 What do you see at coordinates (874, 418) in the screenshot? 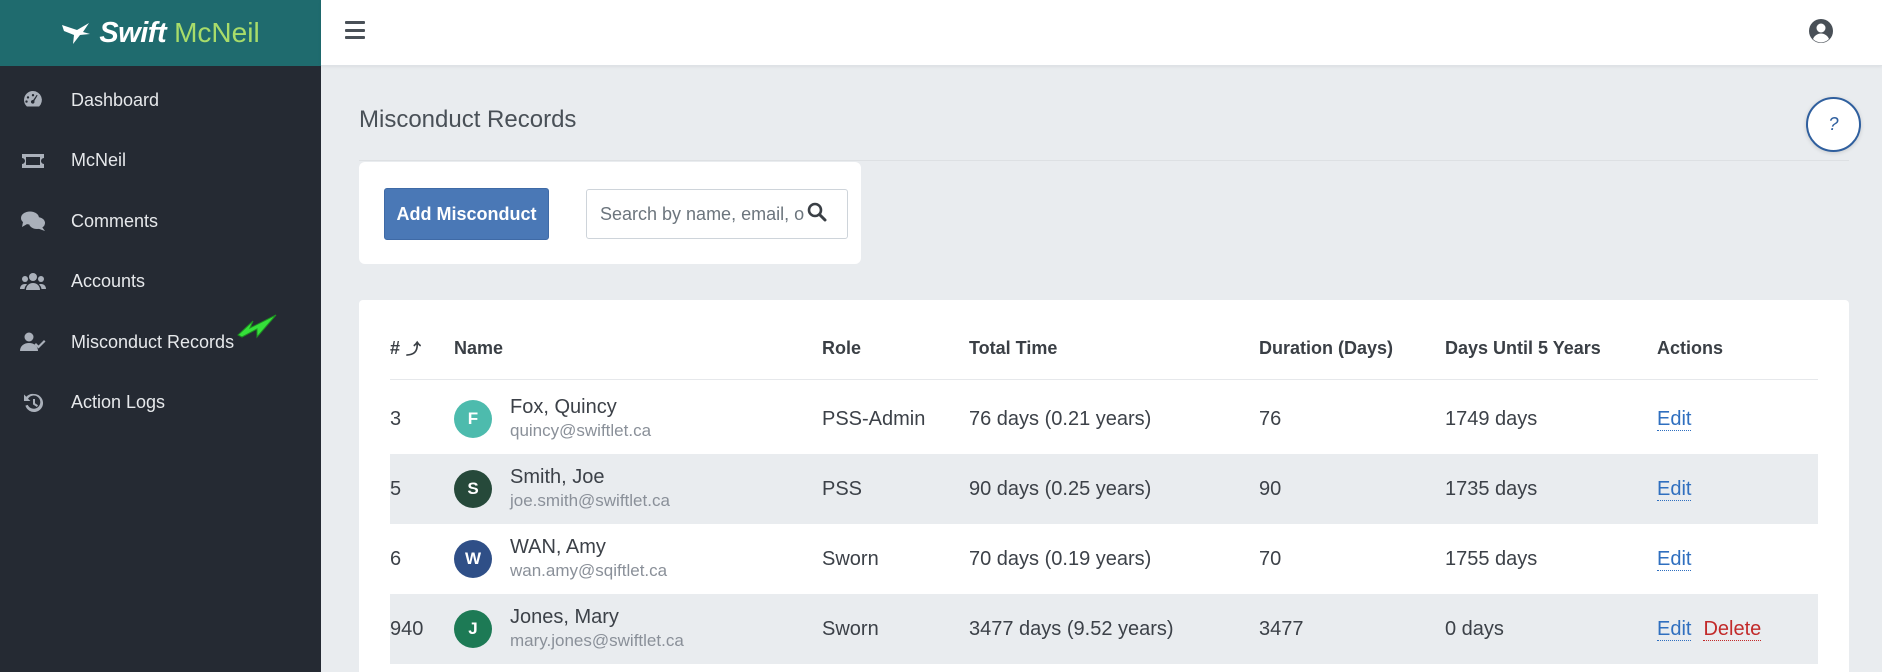
I see `cell-role: PSS-Admin` at bounding box center [874, 418].